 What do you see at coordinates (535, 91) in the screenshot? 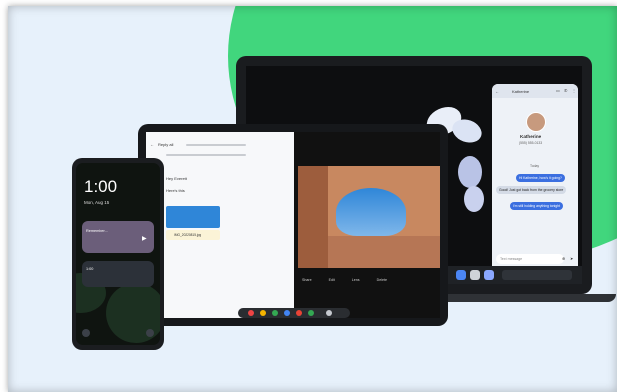
I see `chat-header: ← Katherine ▭ ✆ ⋮` at bounding box center [535, 91].